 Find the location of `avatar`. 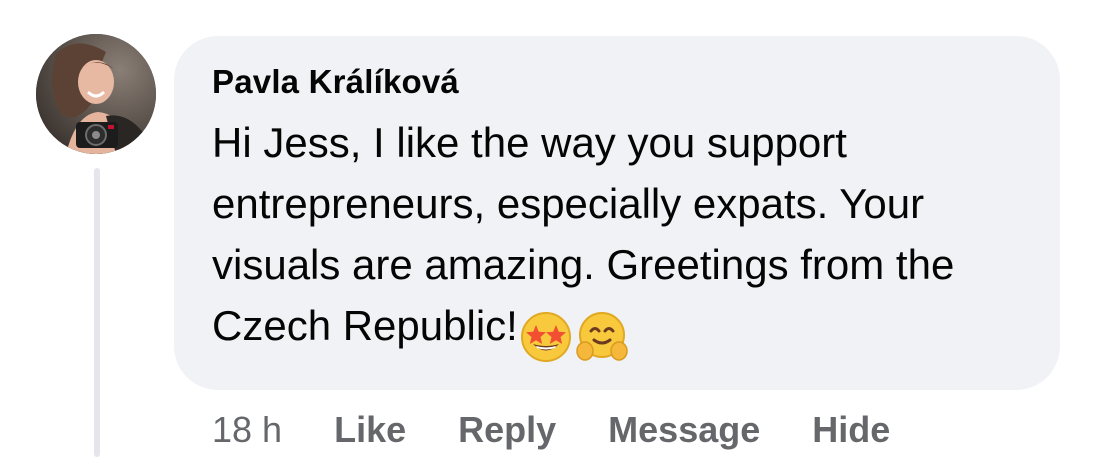

avatar is located at coordinates (96, 94).